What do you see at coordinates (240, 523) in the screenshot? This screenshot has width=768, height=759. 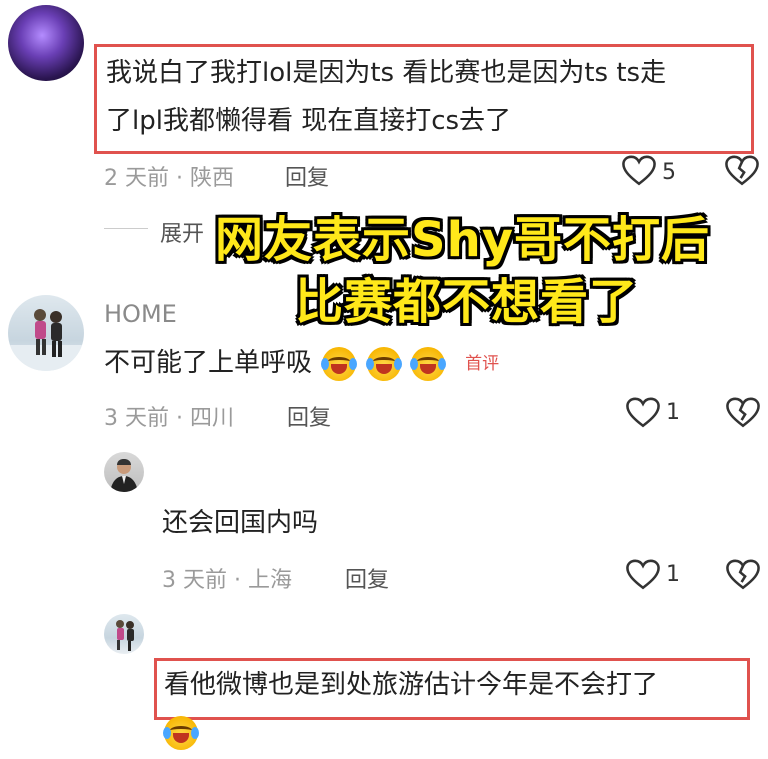 I see `reply-text: 还会回国内吗` at bounding box center [240, 523].